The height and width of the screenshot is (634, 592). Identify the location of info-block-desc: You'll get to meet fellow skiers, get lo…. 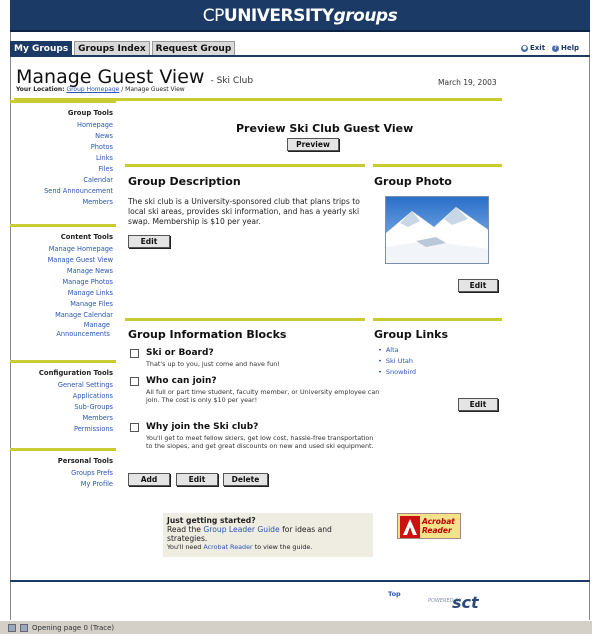
(260, 442).